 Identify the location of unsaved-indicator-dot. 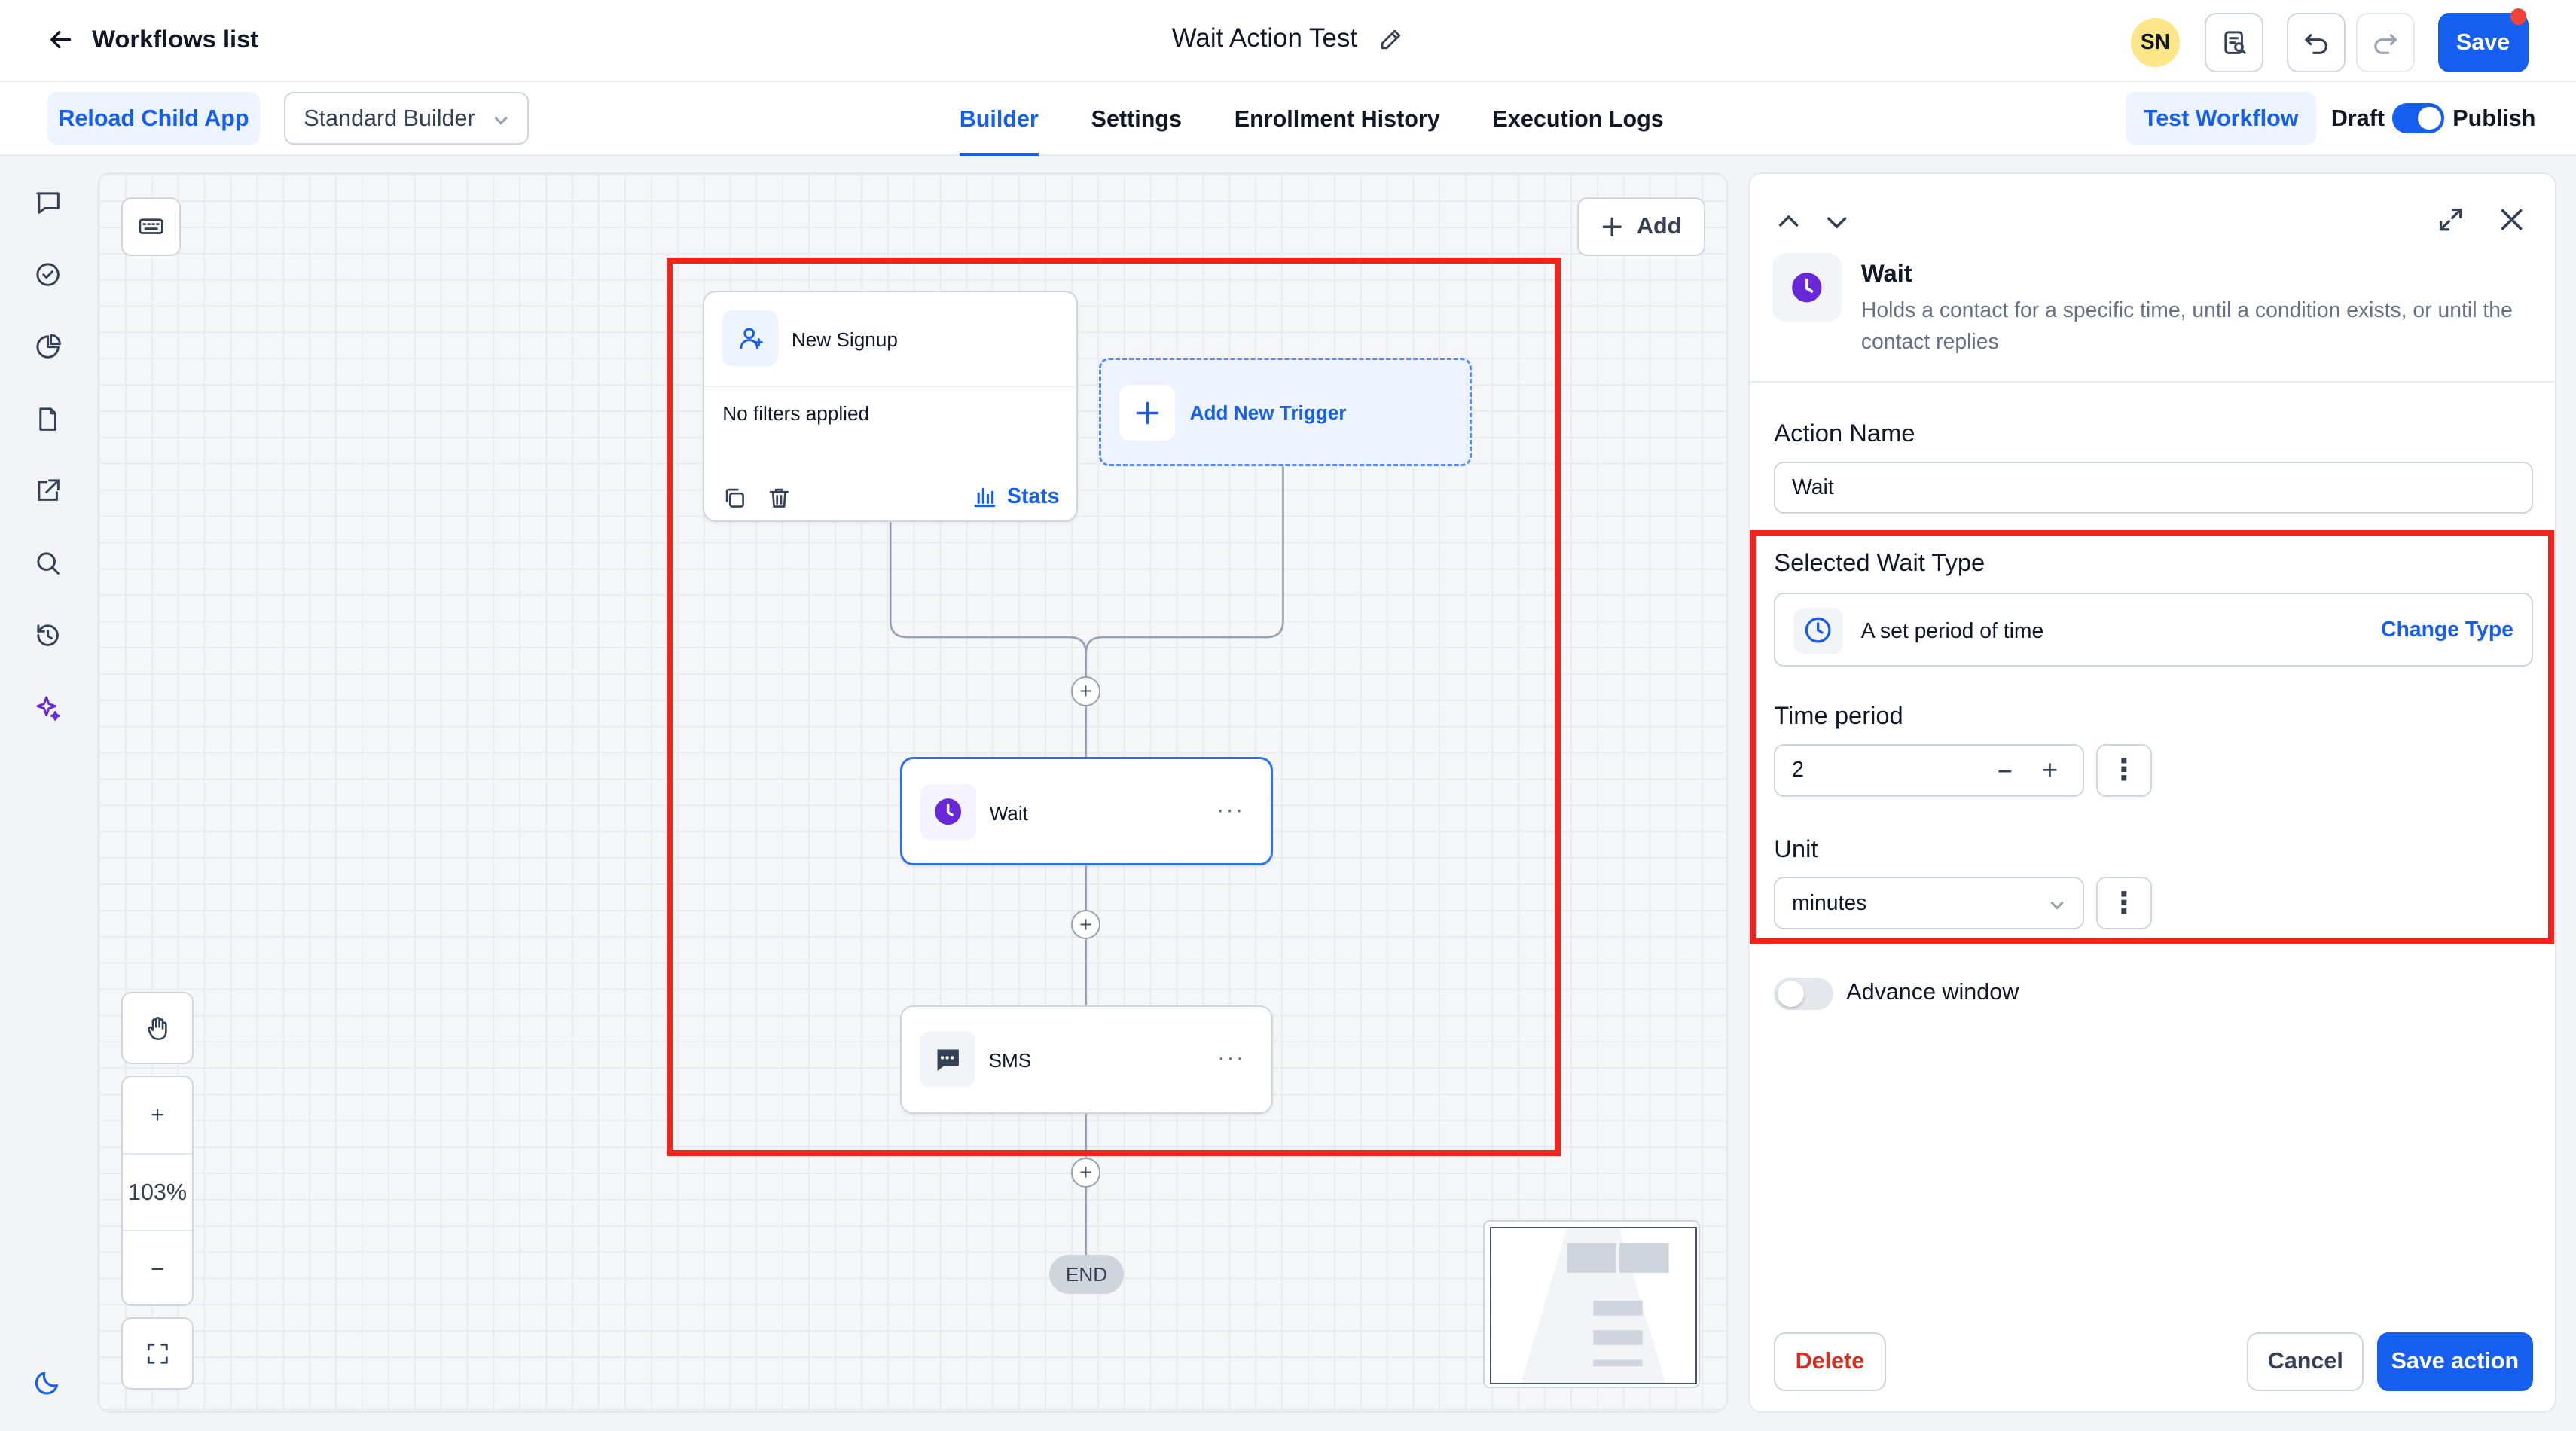
(2519, 16).